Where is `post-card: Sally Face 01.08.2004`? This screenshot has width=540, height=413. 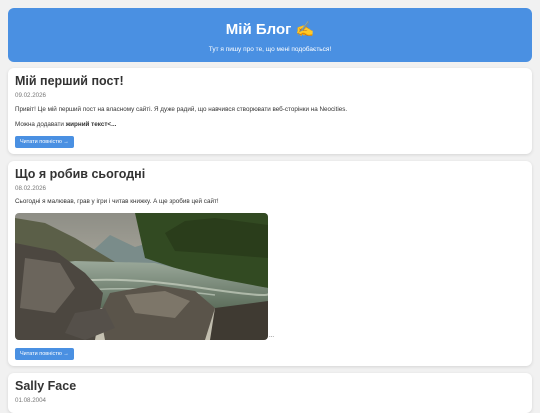 post-card: Sally Face 01.08.2004 is located at coordinates (270, 393).